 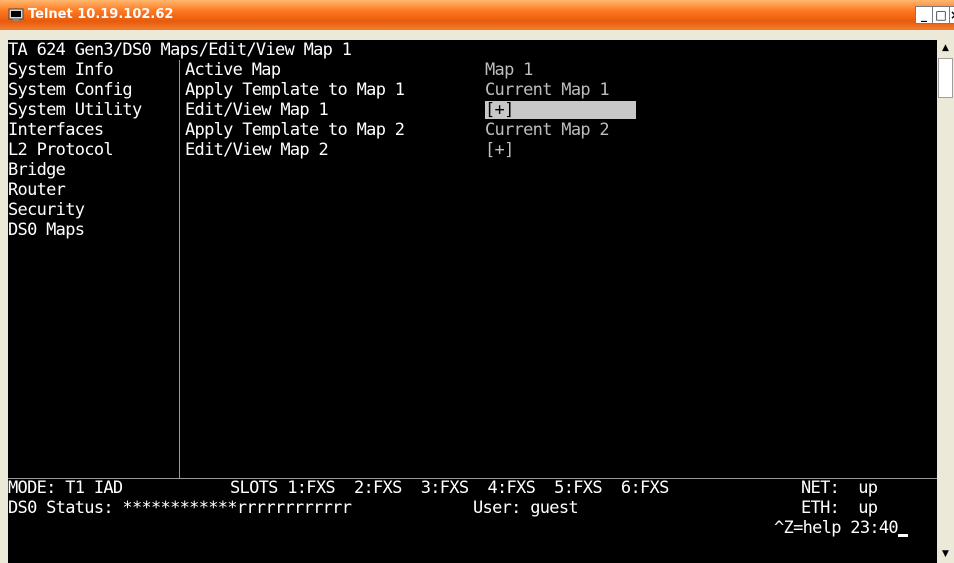 What do you see at coordinates (509, 70) in the screenshot?
I see `field-value-active-map: Map 1` at bounding box center [509, 70].